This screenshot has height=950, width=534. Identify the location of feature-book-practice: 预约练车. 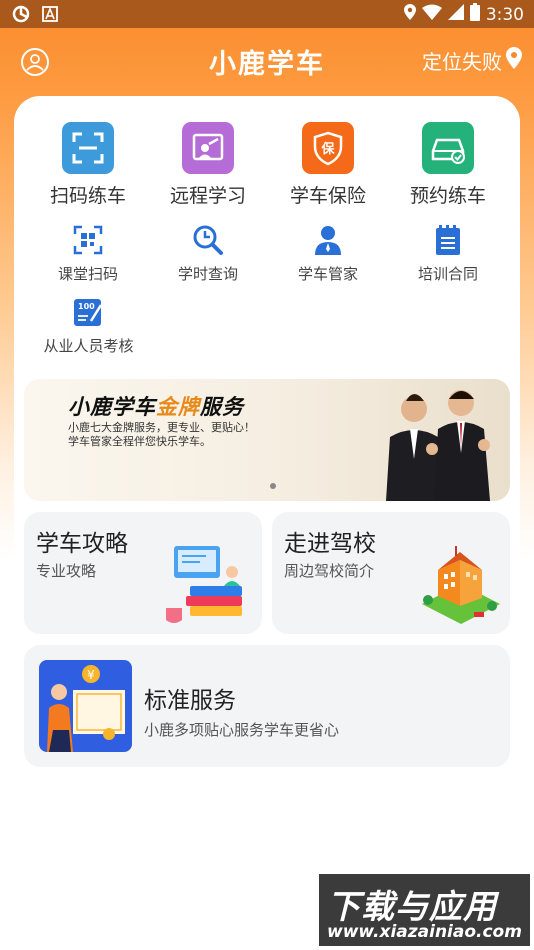
(448, 165).